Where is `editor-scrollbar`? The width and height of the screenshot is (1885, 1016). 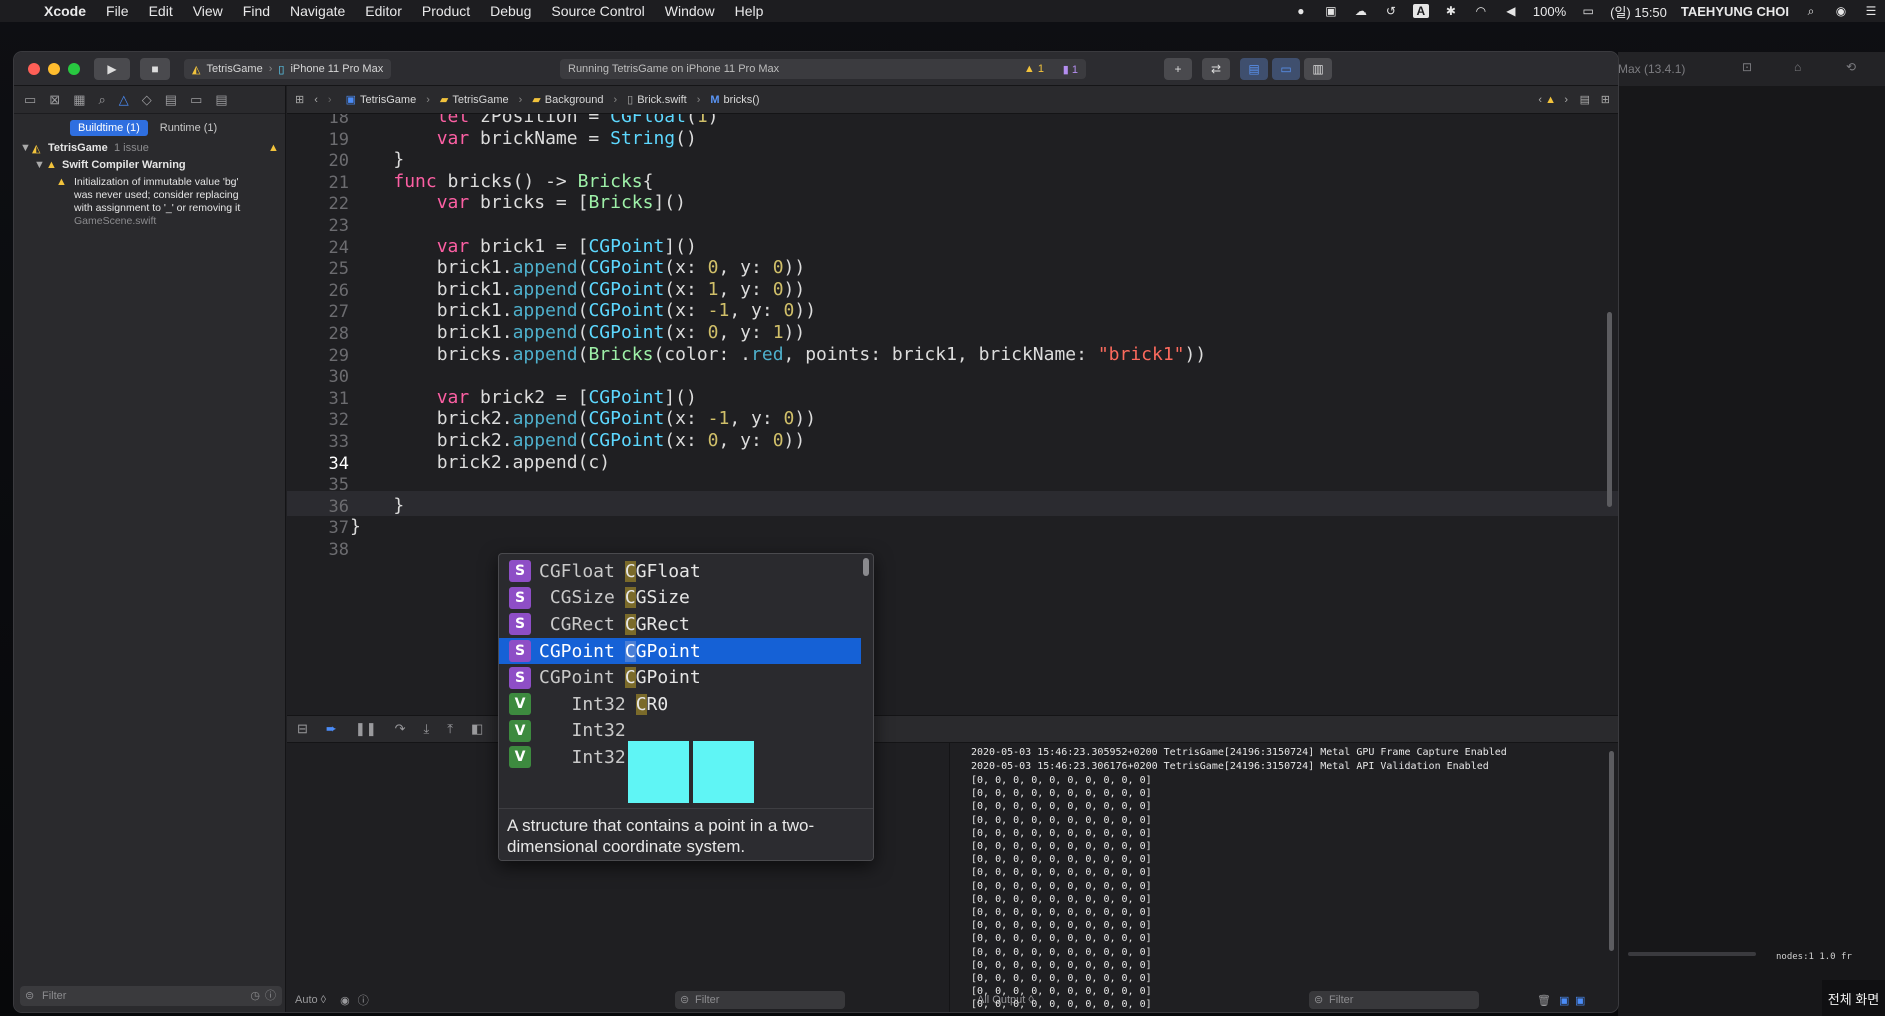
editor-scrollbar is located at coordinates (1609, 409).